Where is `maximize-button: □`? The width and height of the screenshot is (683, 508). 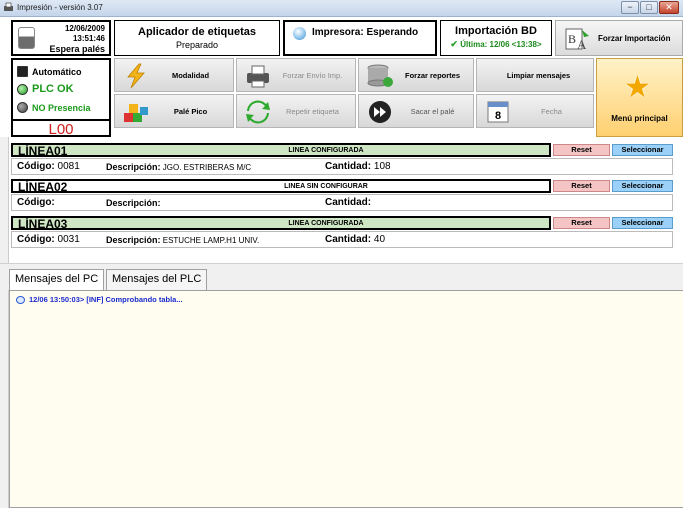 maximize-button: □ is located at coordinates (649, 7).